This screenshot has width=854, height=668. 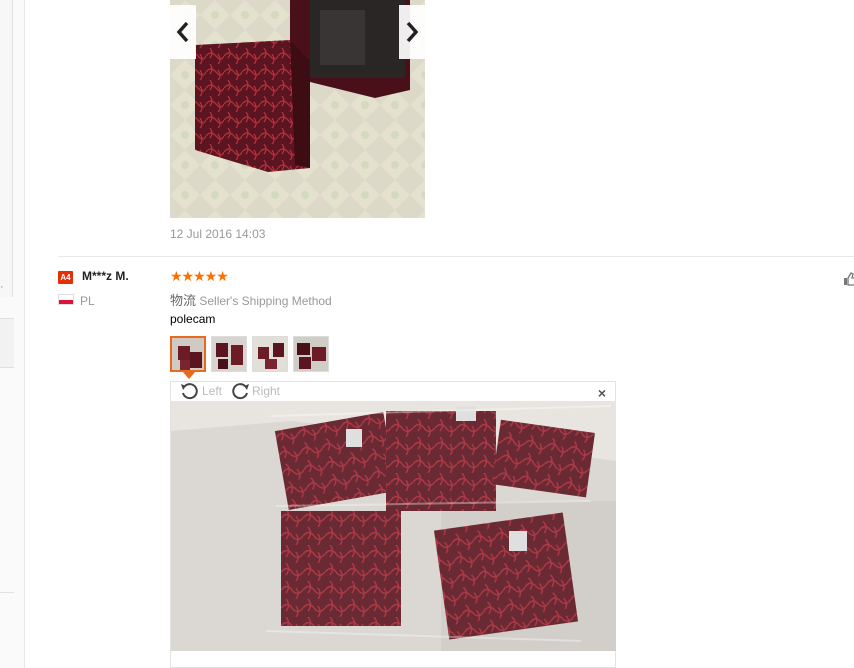 I want to click on review-date: 12 Jul 2016 14:03, so click(x=218, y=234).